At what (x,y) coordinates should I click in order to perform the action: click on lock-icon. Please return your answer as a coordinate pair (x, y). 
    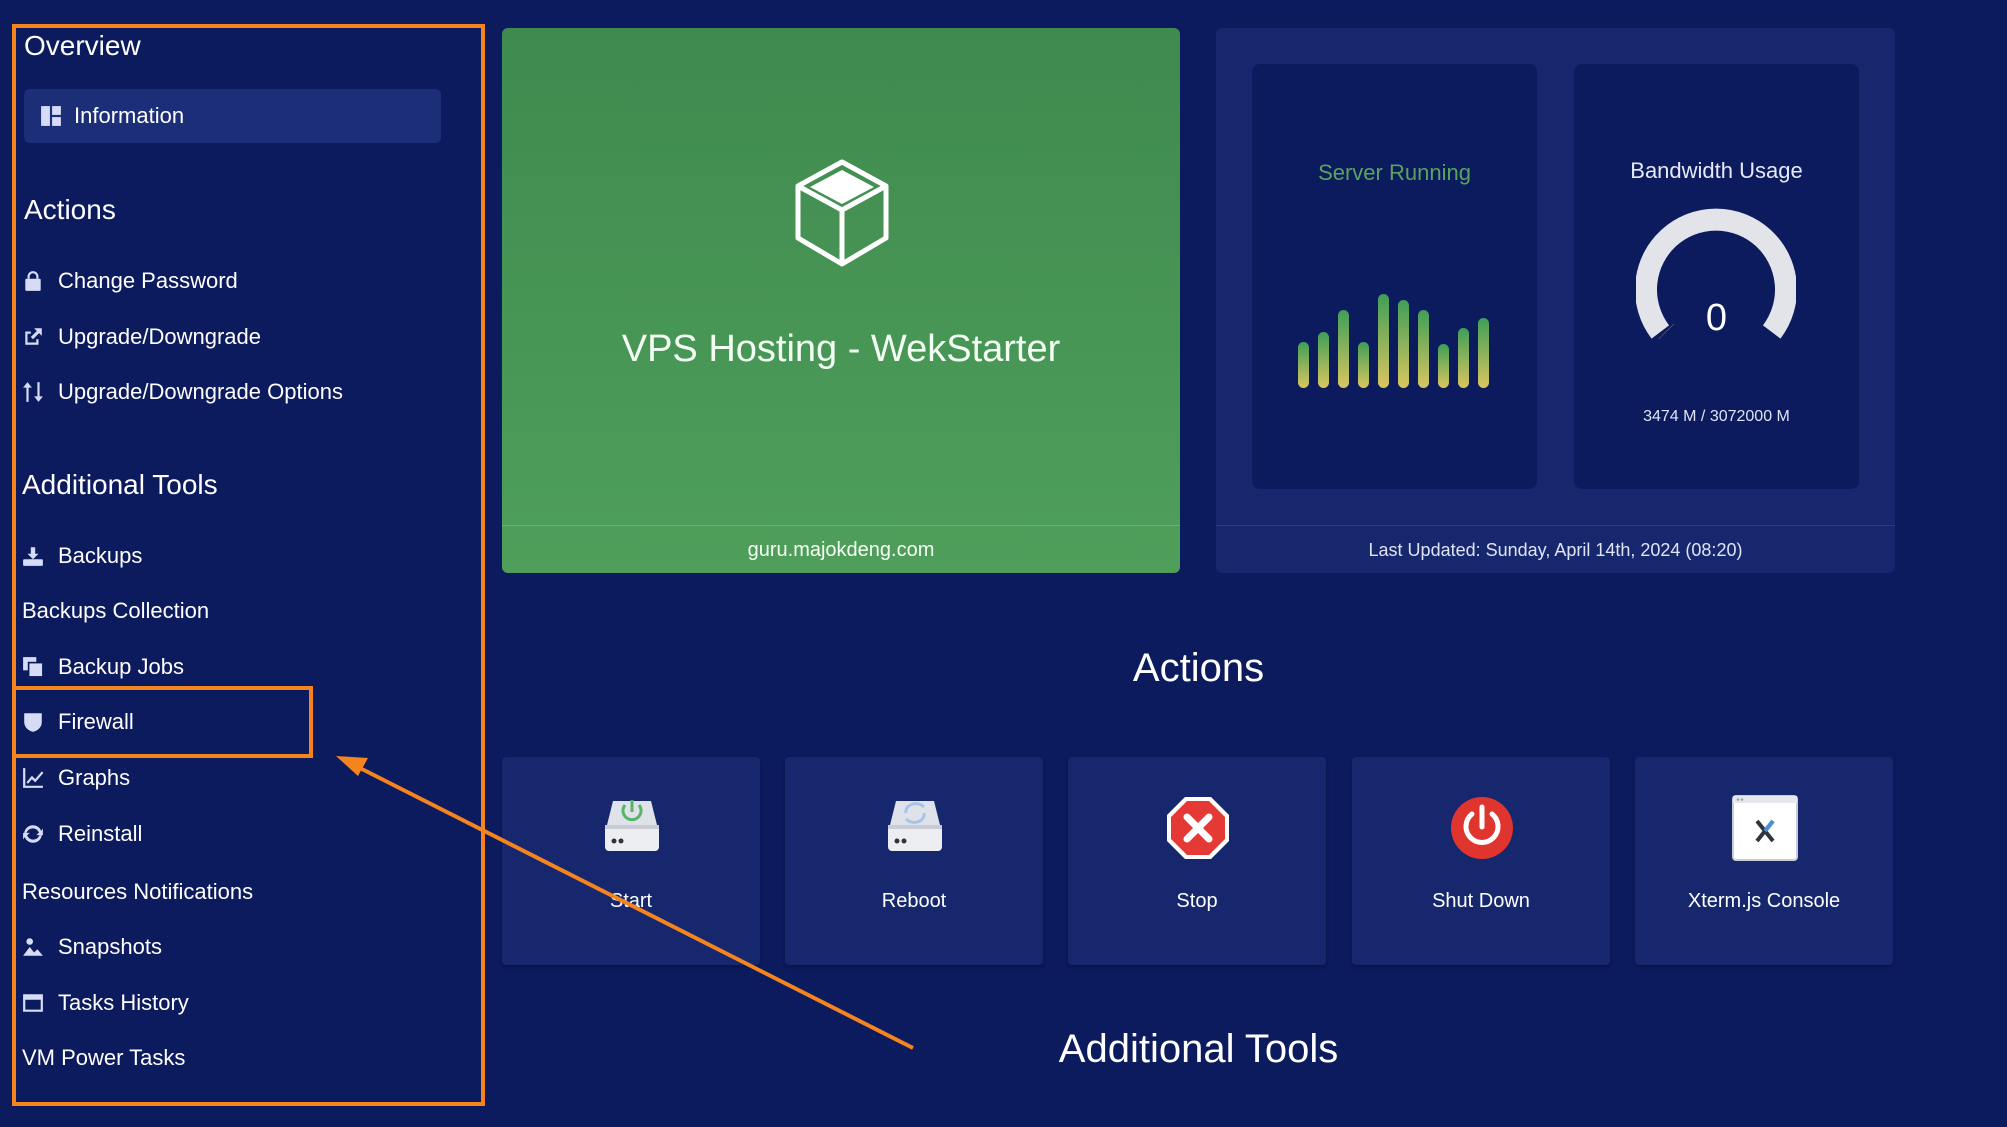
    Looking at the image, I should click on (40, 281).